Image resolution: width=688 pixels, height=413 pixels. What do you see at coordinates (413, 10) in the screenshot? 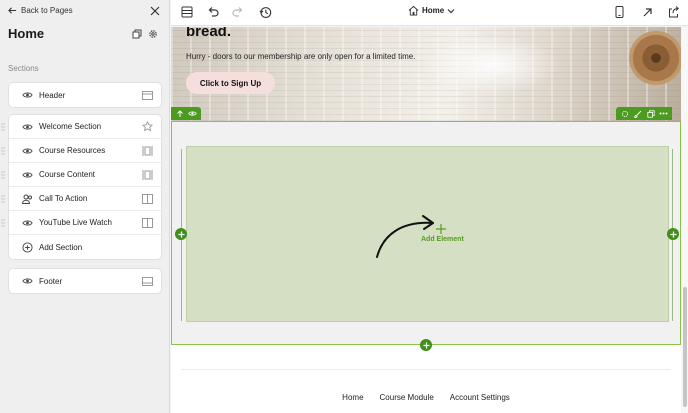
I see `home-icon` at bounding box center [413, 10].